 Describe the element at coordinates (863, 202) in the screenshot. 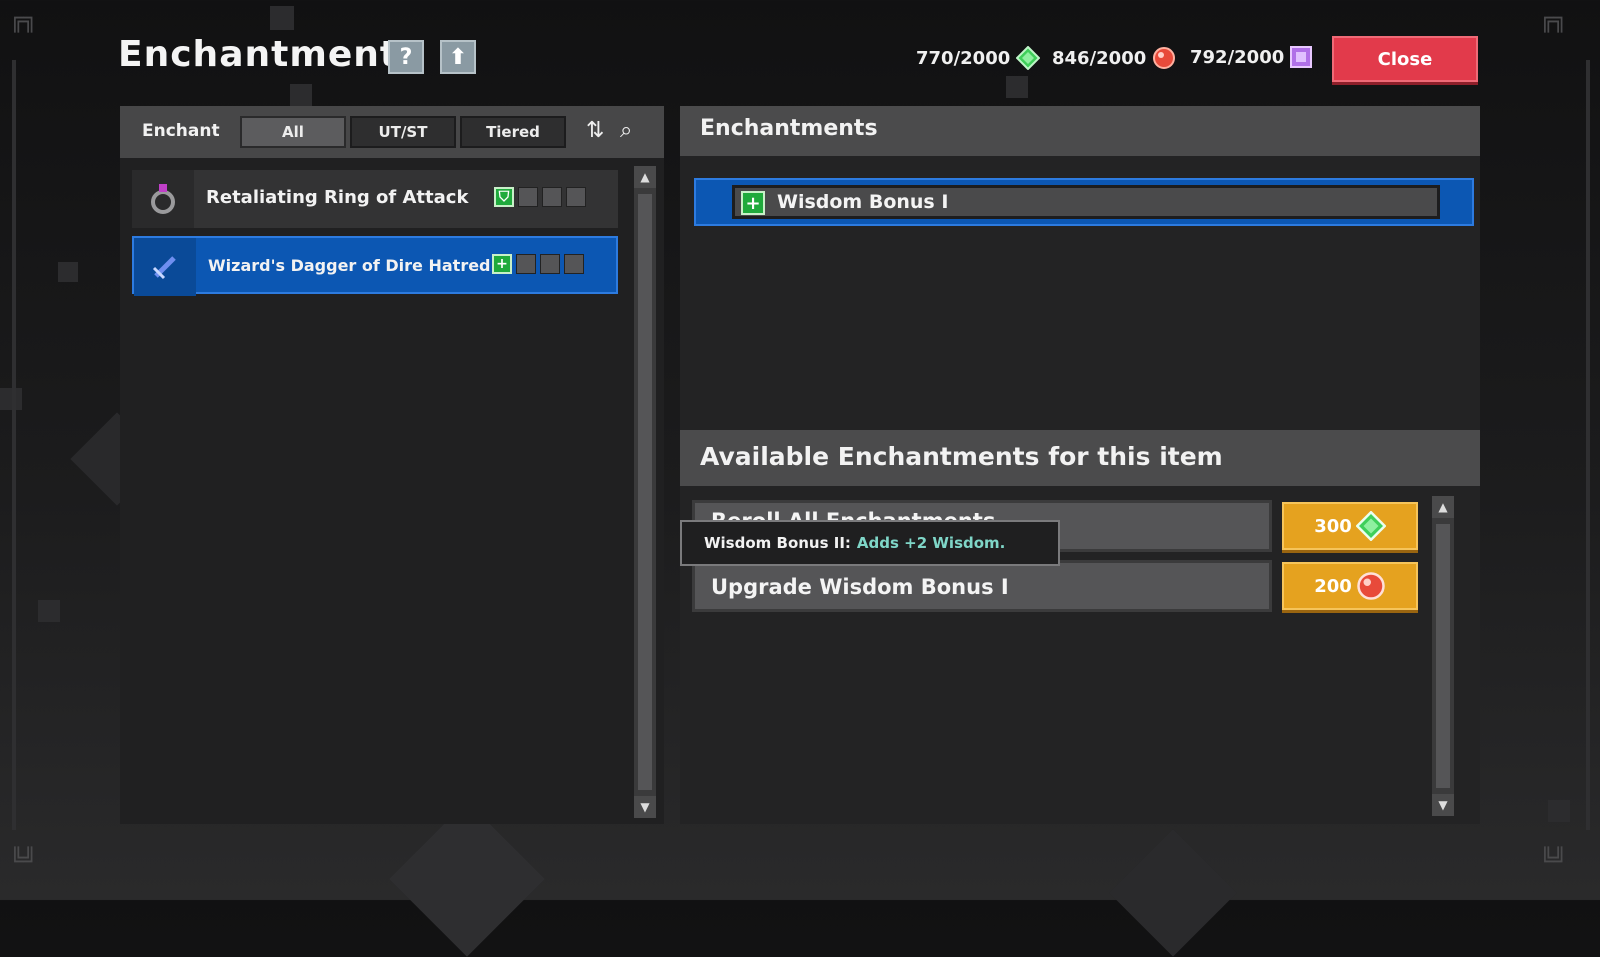

I see `applied-enchantment-label: Wisdom Bonus I` at that location.